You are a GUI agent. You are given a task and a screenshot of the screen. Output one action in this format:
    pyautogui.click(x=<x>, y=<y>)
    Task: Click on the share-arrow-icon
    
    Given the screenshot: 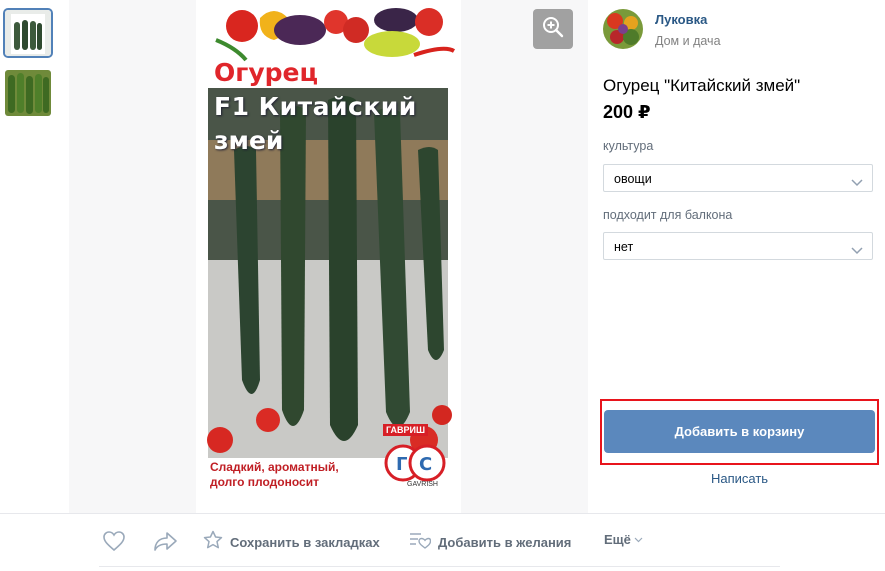 What is the action you would take?
    pyautogui.click(x=165, y=543)
    